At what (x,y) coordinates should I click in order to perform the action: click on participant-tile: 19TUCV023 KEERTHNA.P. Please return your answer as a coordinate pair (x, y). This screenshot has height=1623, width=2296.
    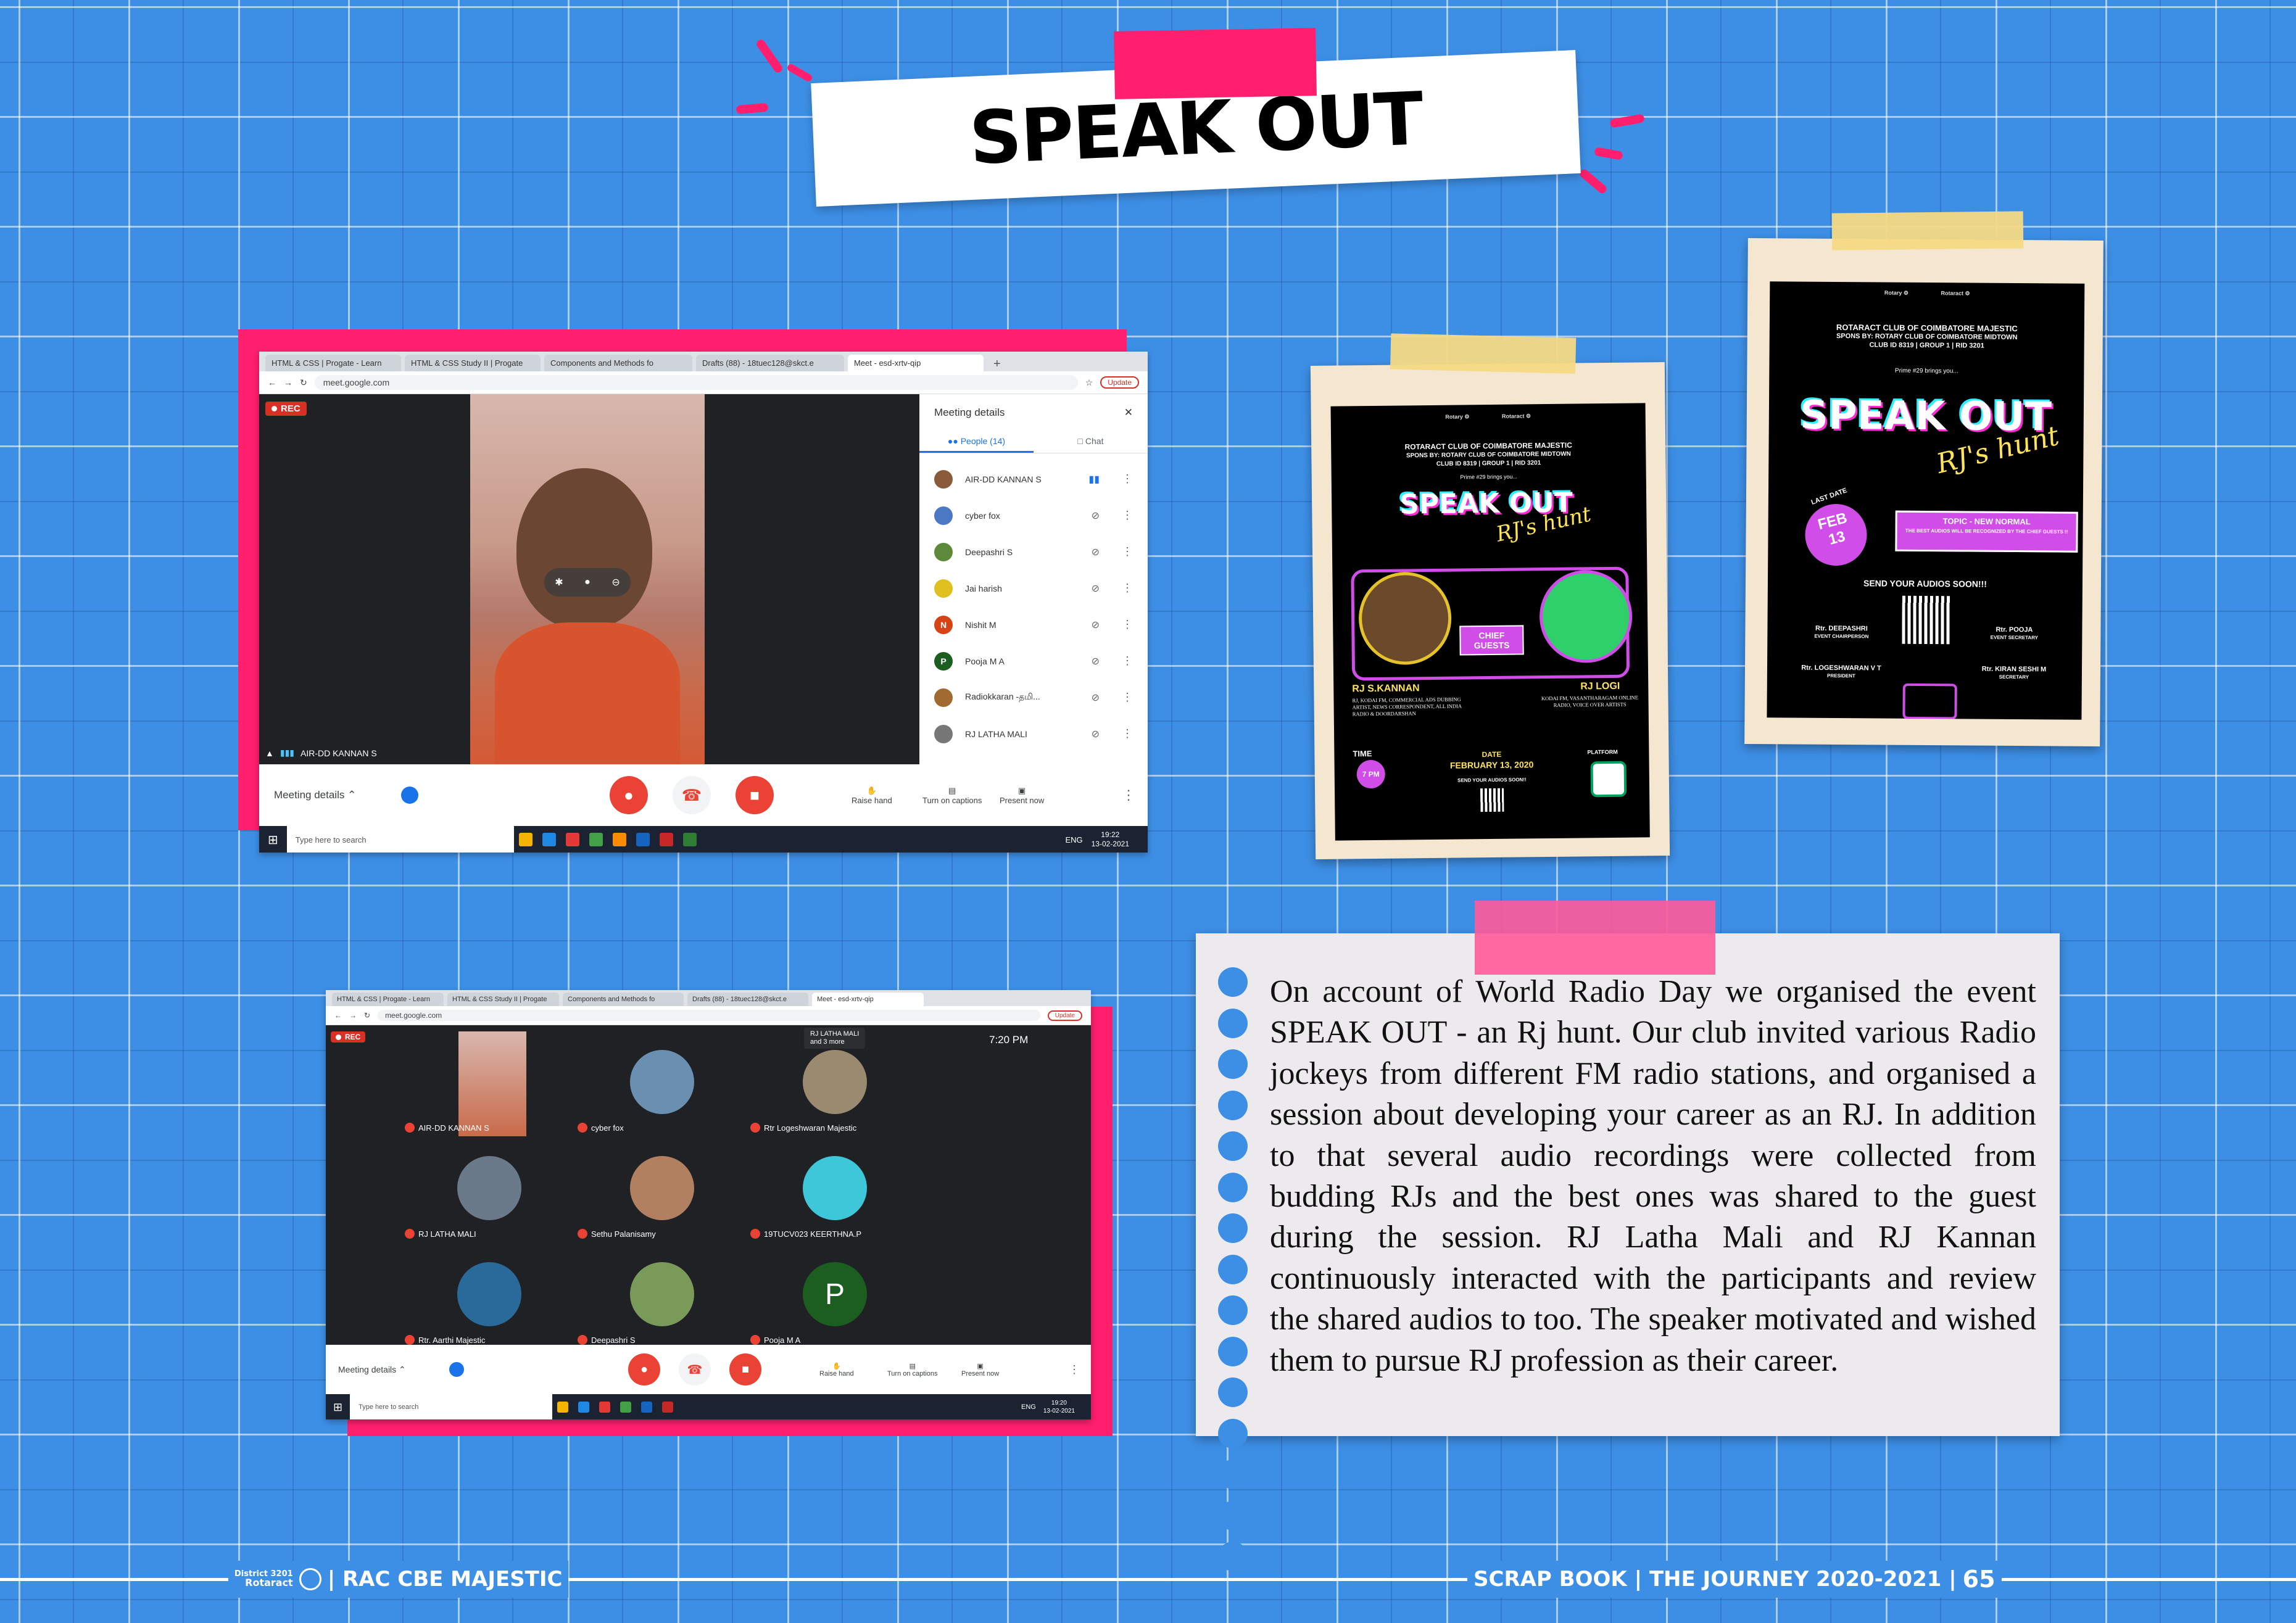
    Looking at the image, I should click on (834, 1190).